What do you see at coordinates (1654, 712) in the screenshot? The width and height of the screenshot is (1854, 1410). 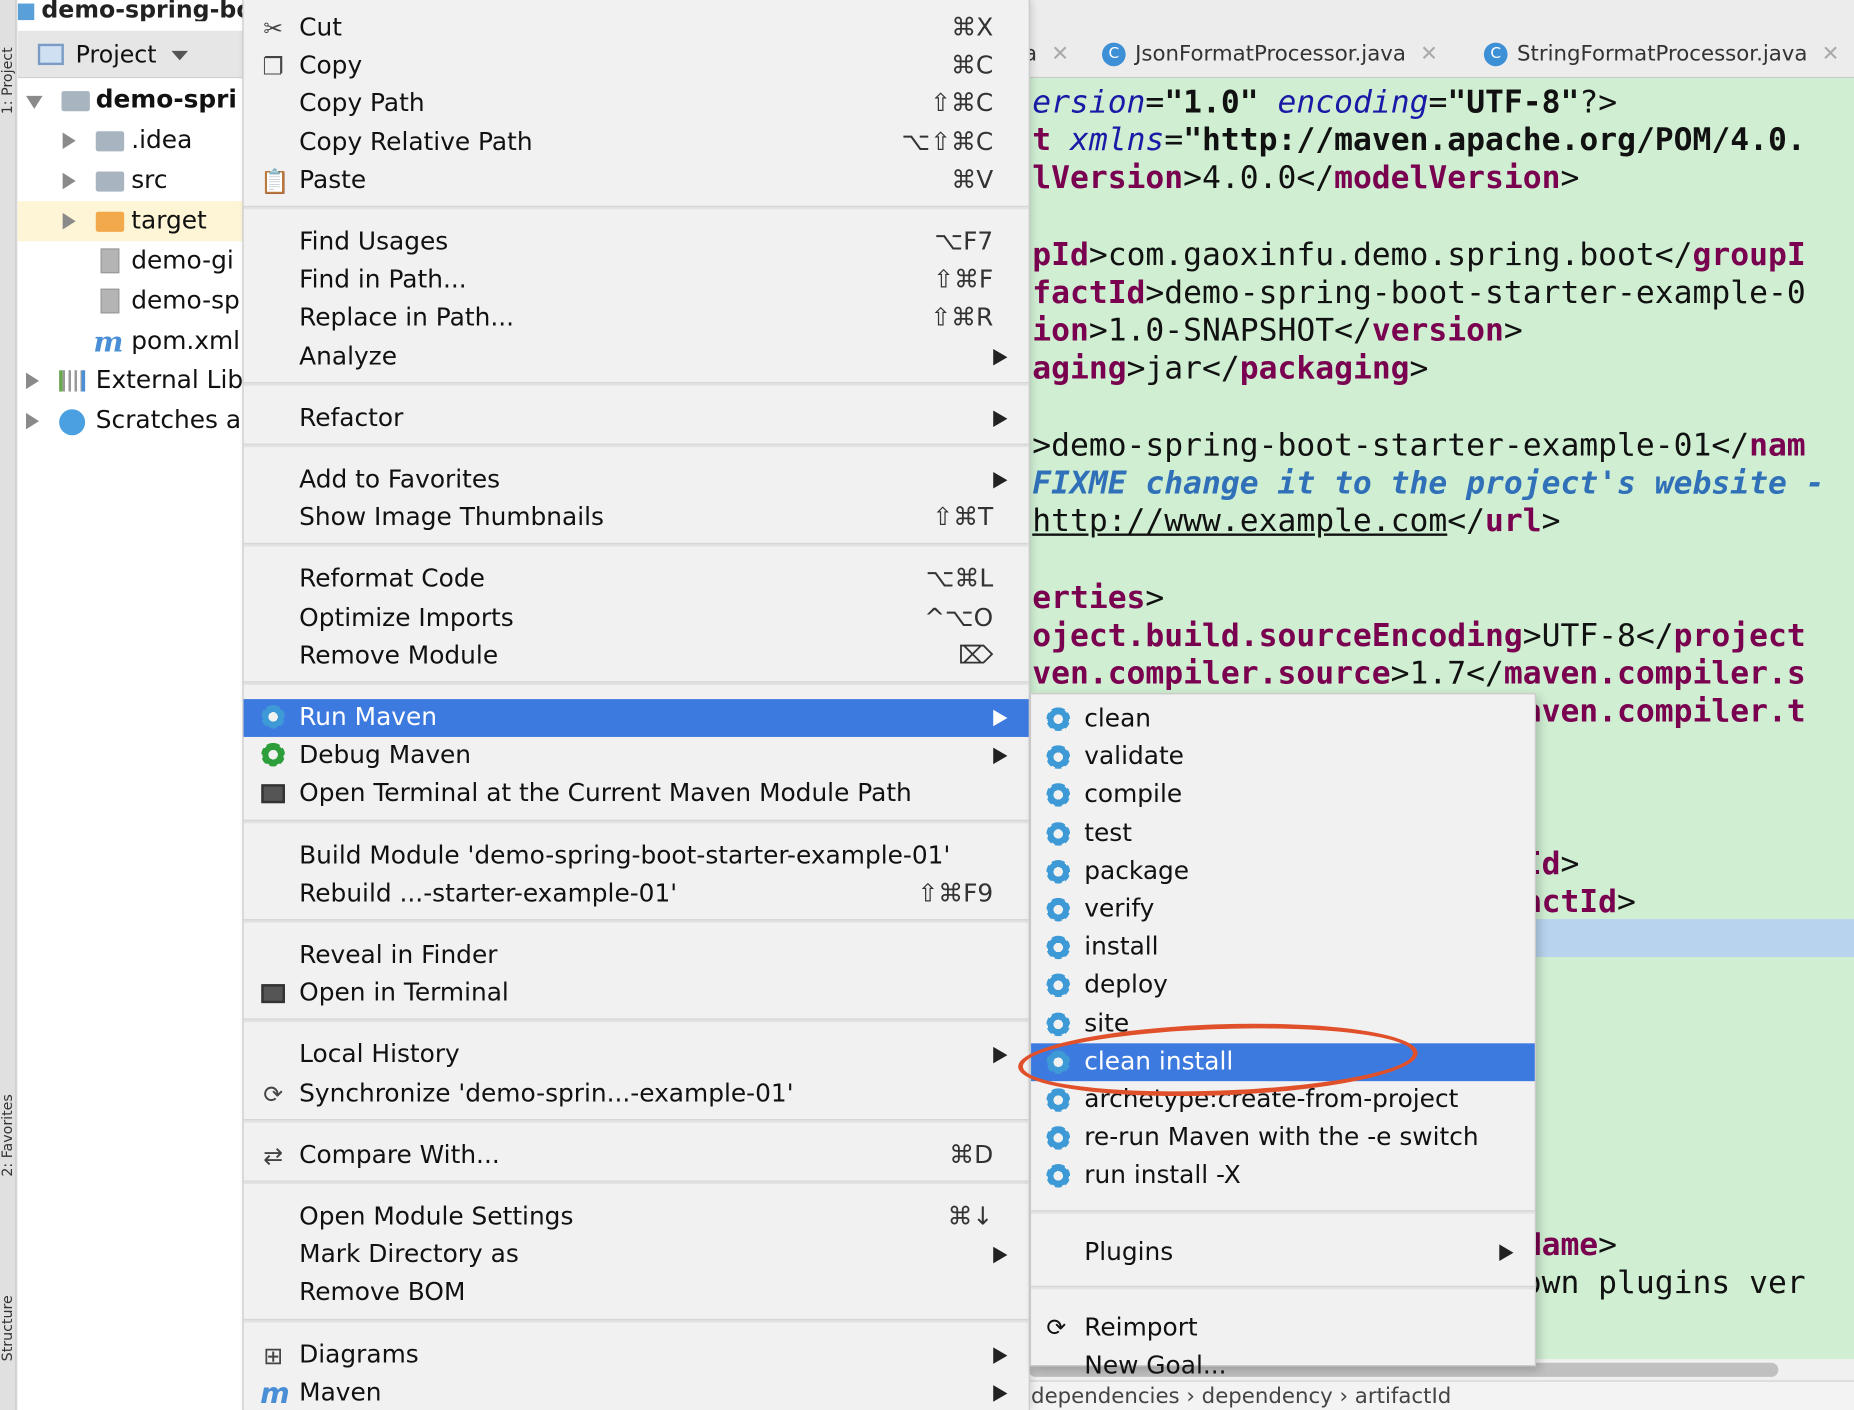 I see `code-token: maven.compiler.t` at bounding box center [1654, 712].